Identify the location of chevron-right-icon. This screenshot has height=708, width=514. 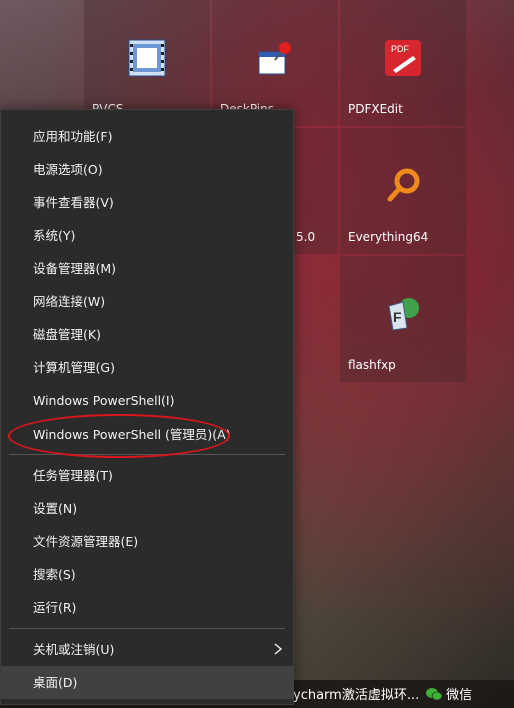
(278, 649).